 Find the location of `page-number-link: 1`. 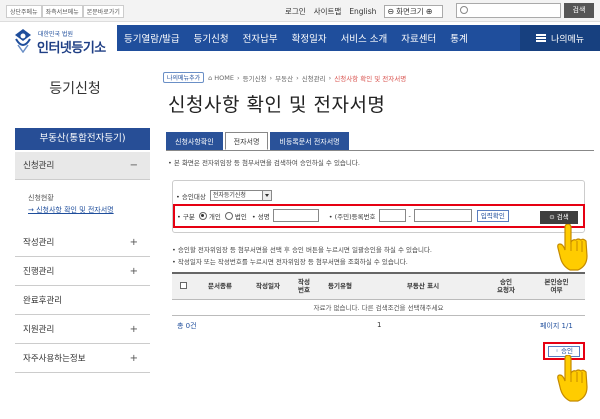

page-number-link: 1 is located at coordinates (379, 325).